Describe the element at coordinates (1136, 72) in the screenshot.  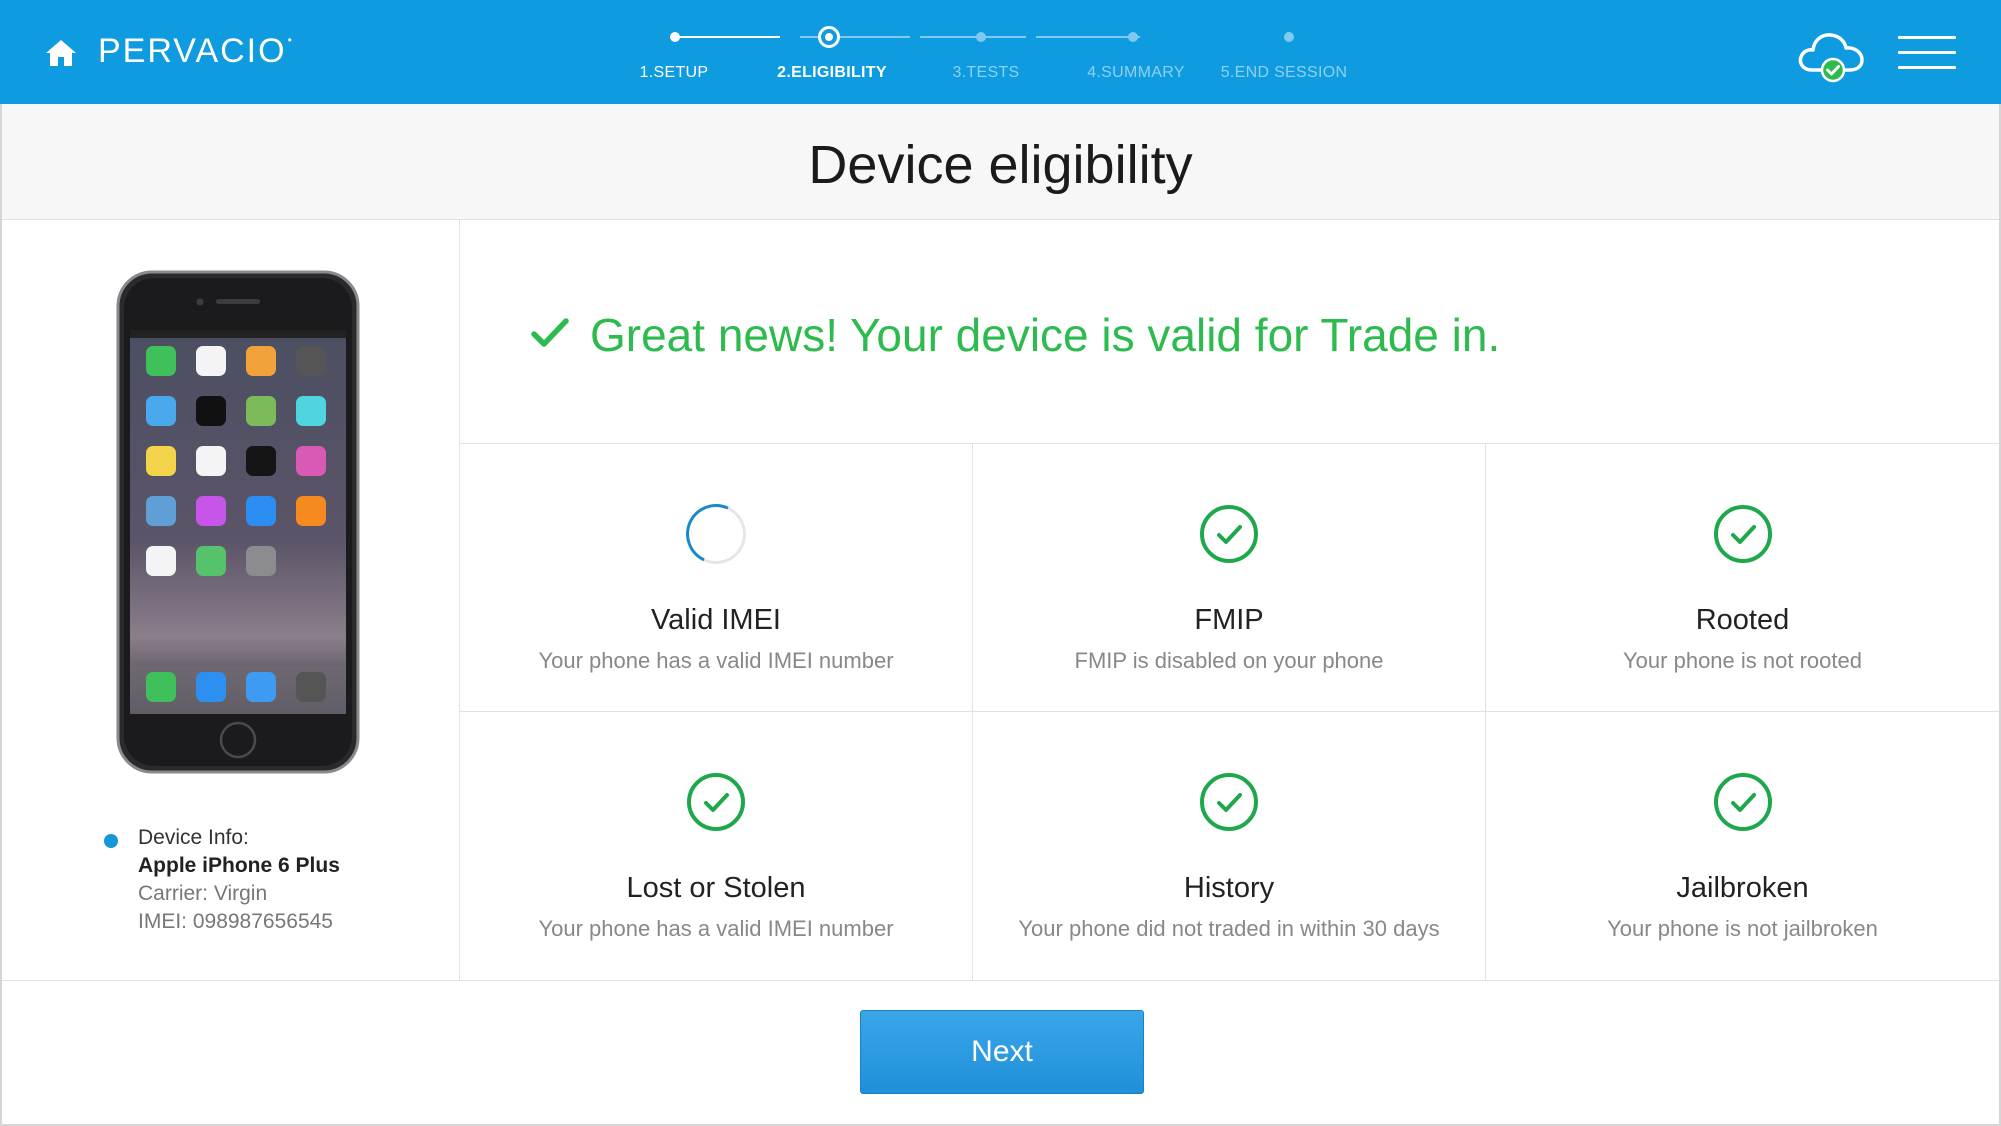
I see `step-label-summary: 4.SUMMARY` at that location.